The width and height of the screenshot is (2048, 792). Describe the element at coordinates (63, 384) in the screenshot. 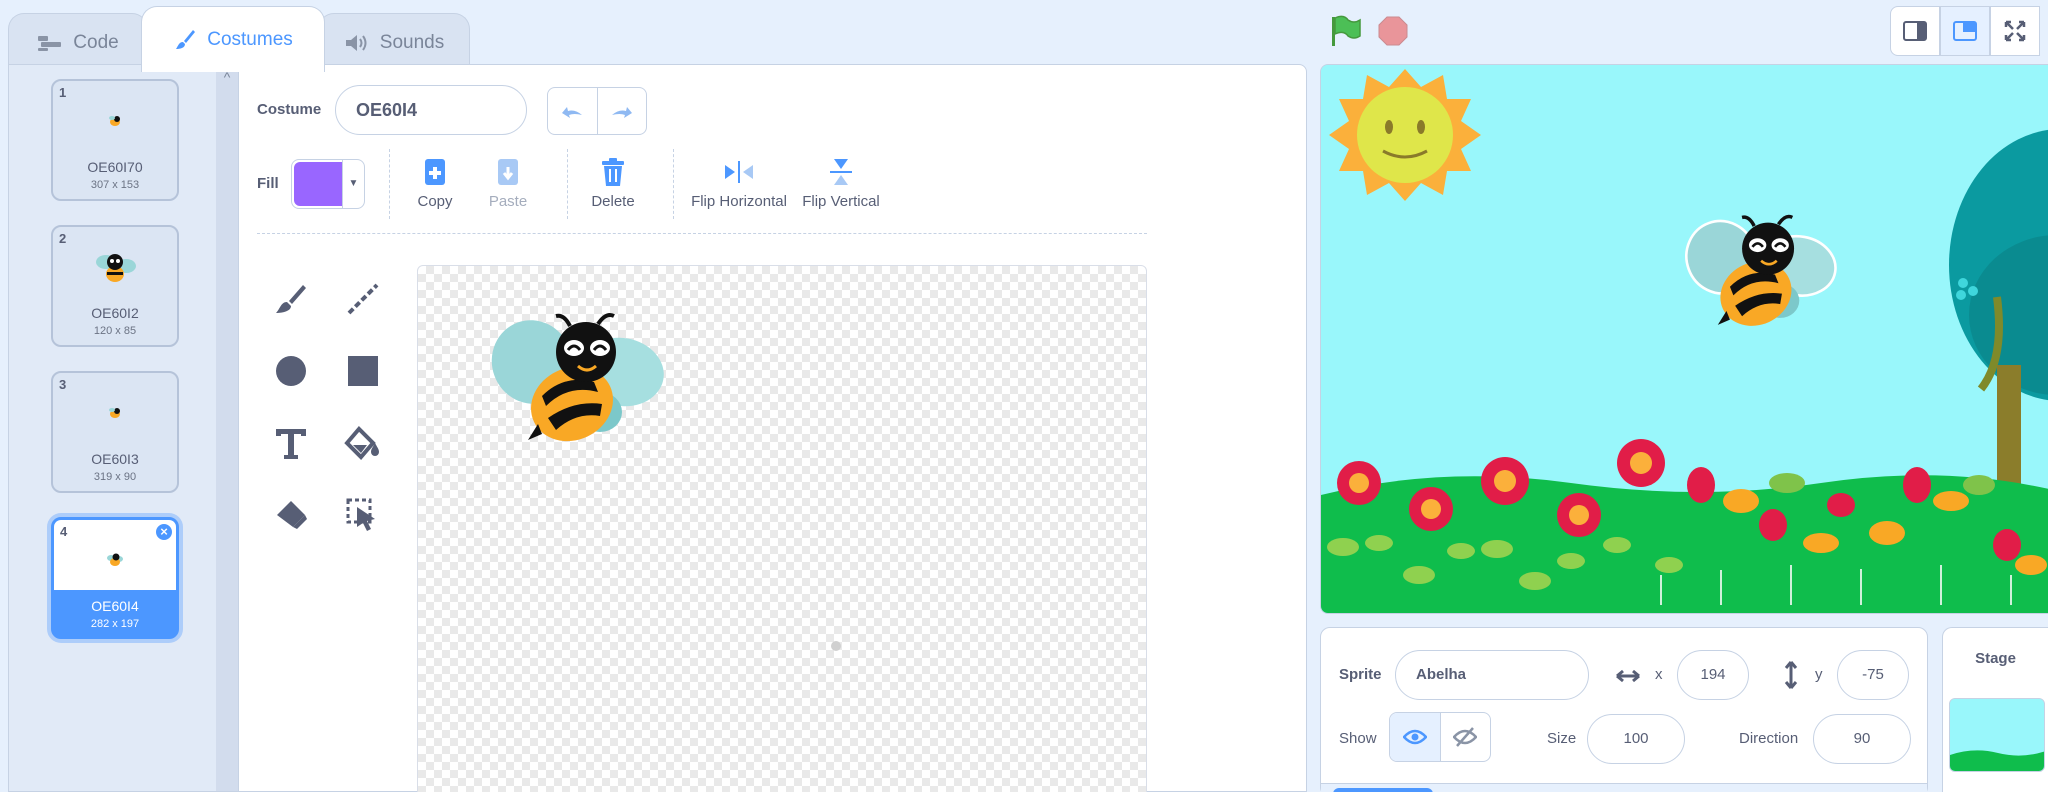

I see `costume-number: 3` at that location.